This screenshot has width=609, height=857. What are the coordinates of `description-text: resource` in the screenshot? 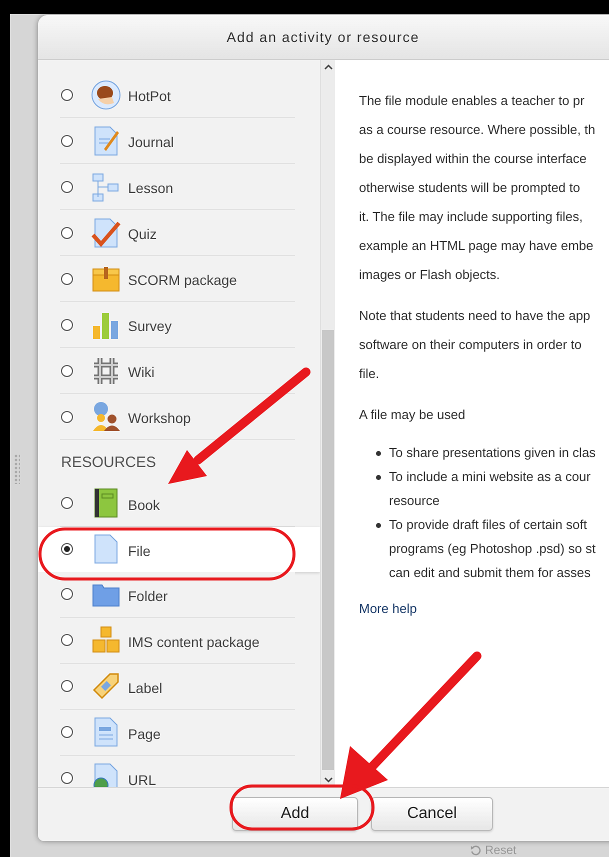 It's located at (414, 500).